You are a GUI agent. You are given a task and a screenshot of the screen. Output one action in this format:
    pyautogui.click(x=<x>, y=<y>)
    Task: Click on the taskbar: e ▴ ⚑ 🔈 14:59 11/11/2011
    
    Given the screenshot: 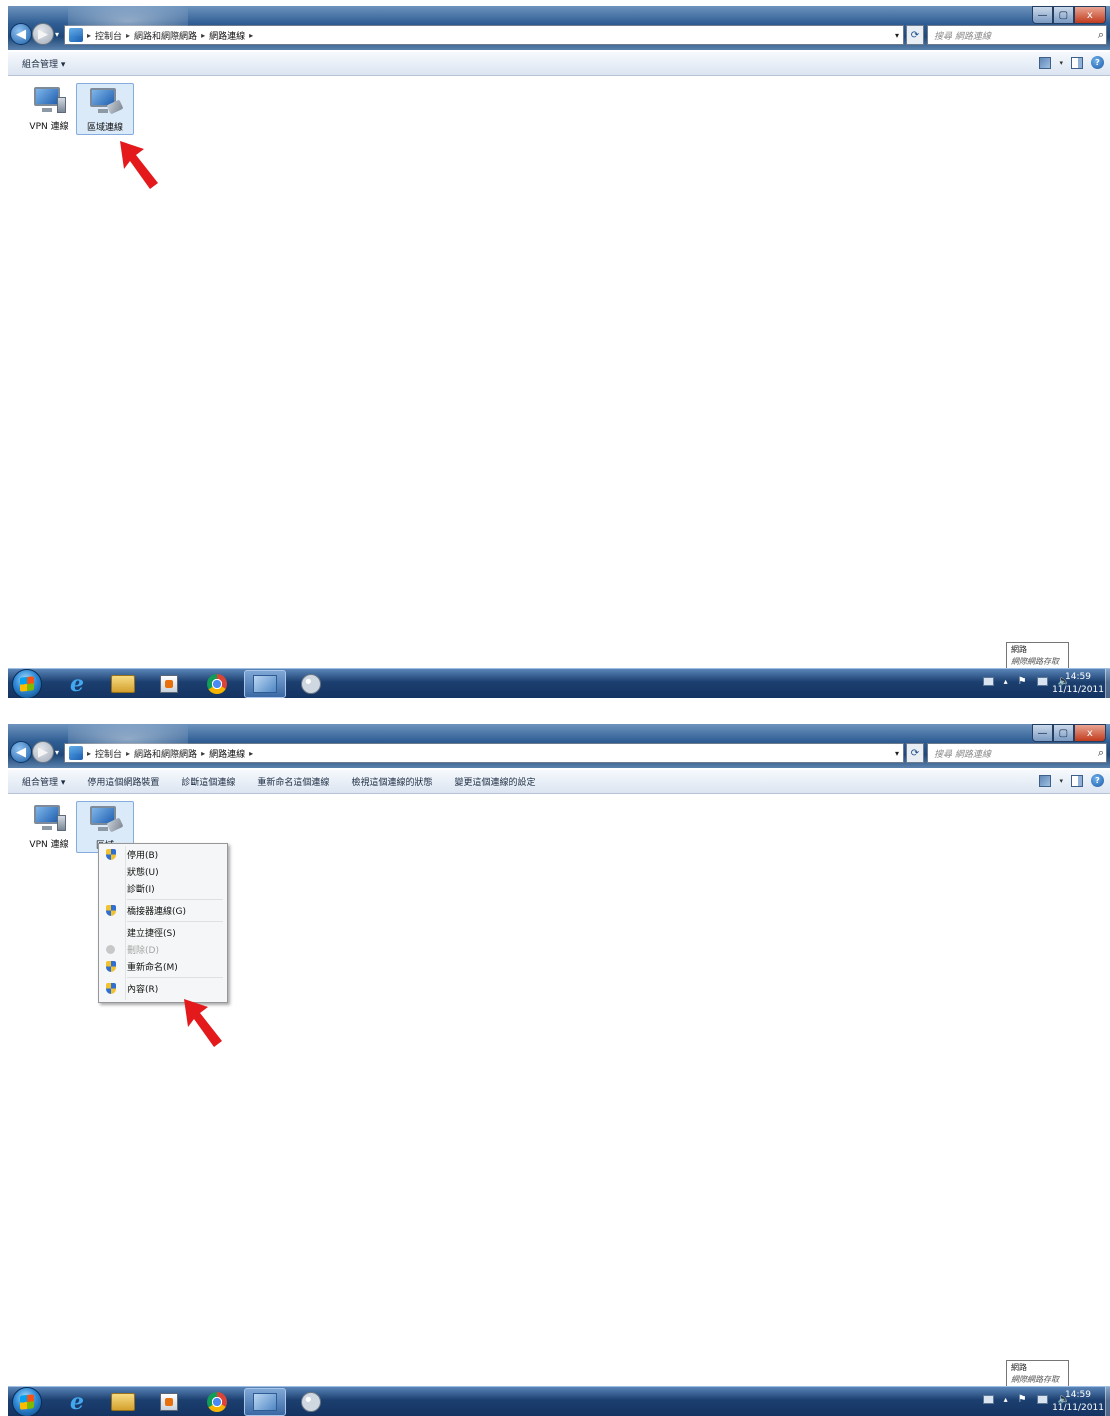 What is the action you would take?
    pyautogui.click(x=559, y=1401)
    